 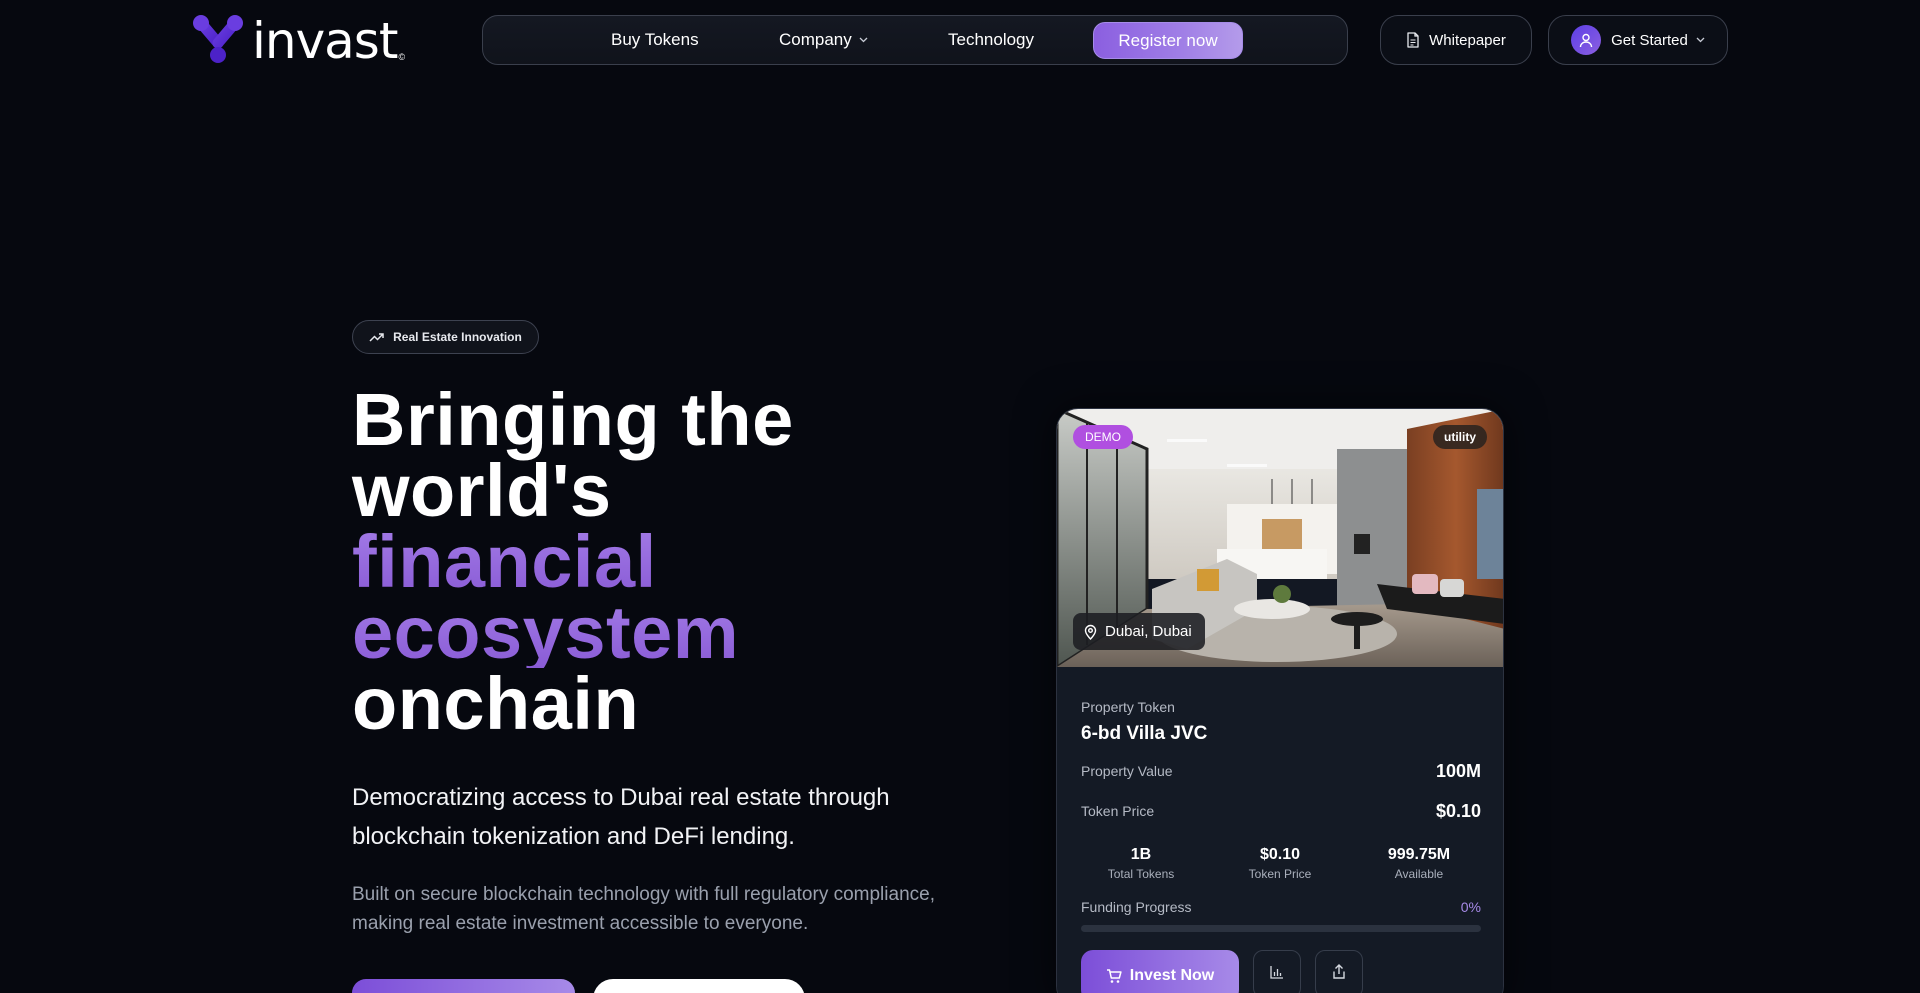 I want to click on nav-item-company: Company, so click(x=823, y=40).